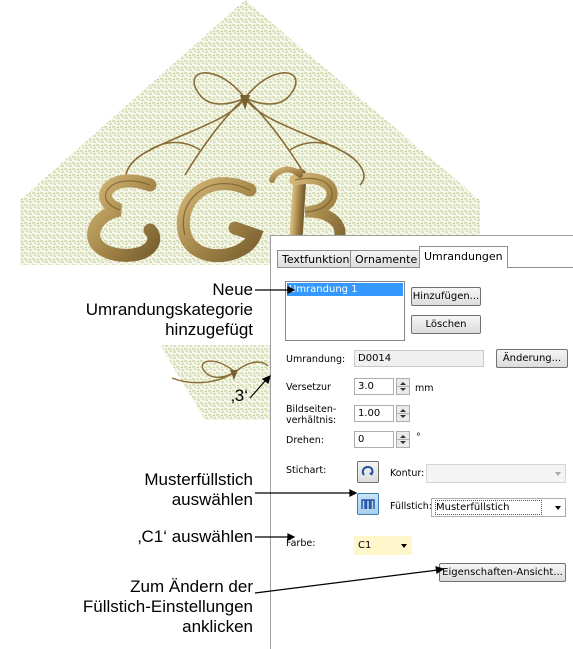 The height and width of the screenshot is (649, 573). What do you see at coordinates (169, 309) in the screenshot?
I see `callout-new-border: Neue Umrandungskategorie hinzugefügt` at bounding box center [169, 309].